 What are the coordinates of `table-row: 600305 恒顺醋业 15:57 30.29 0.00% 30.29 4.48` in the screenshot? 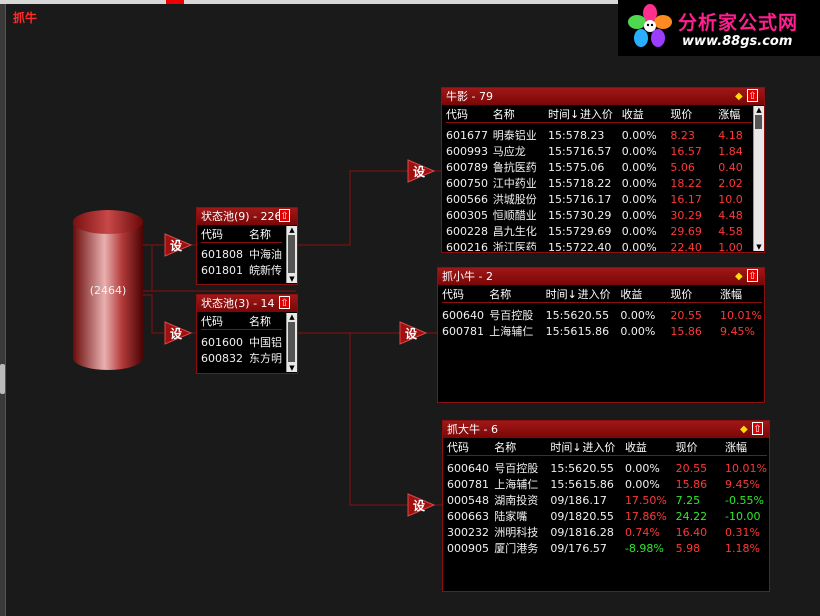 It's located at (599, 215).